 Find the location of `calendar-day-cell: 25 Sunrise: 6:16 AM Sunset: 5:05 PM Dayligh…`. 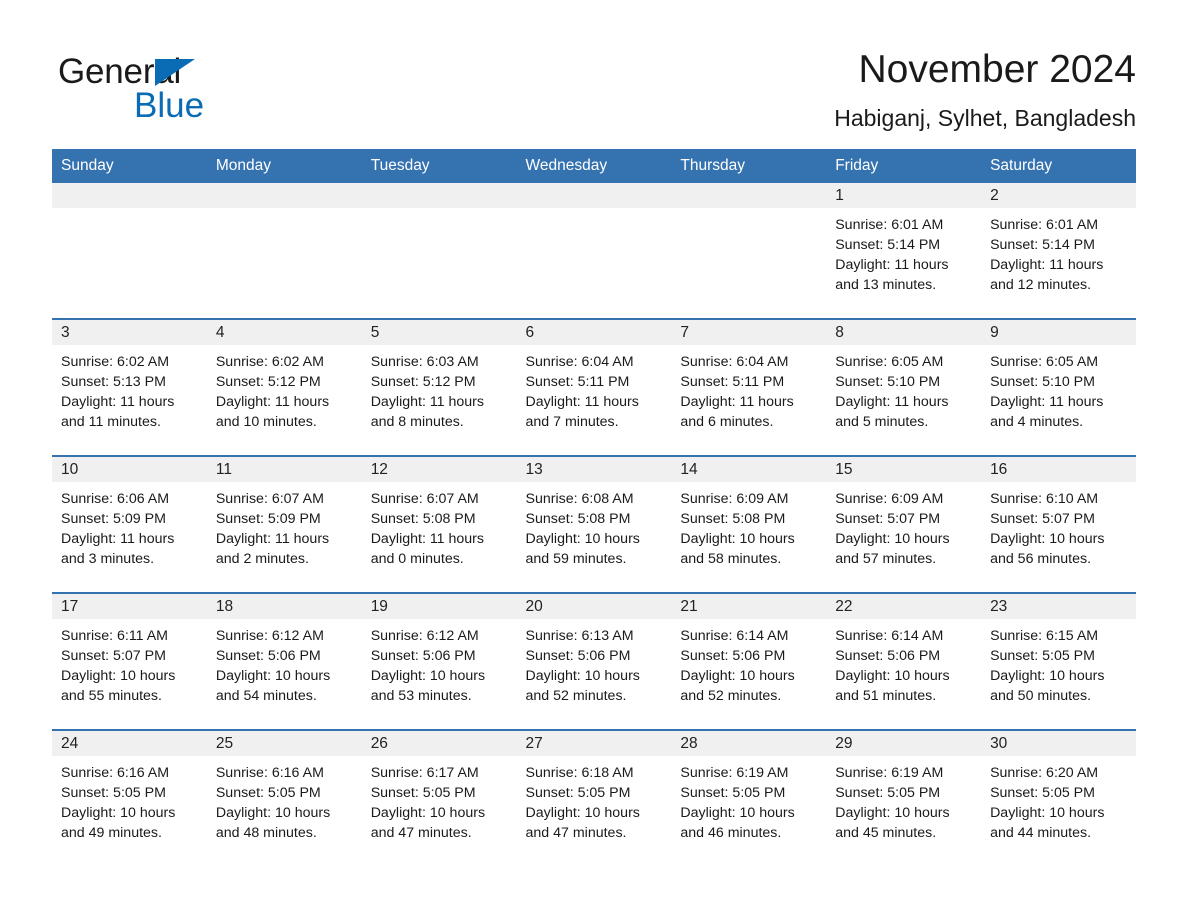

calendar-day-cell: 25 Sunrise: 6:16 AM Sunset: 5:05 PM Dayligh… is located at coordinates (284, 797).